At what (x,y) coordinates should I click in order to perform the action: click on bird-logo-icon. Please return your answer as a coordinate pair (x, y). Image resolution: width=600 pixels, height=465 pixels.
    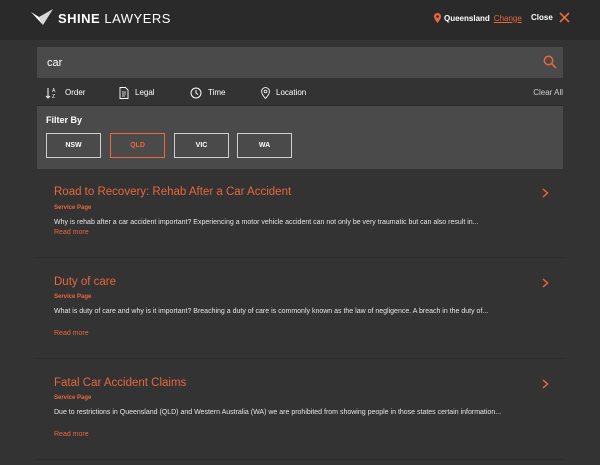
    Looking at the image, I should click on (42, 17).